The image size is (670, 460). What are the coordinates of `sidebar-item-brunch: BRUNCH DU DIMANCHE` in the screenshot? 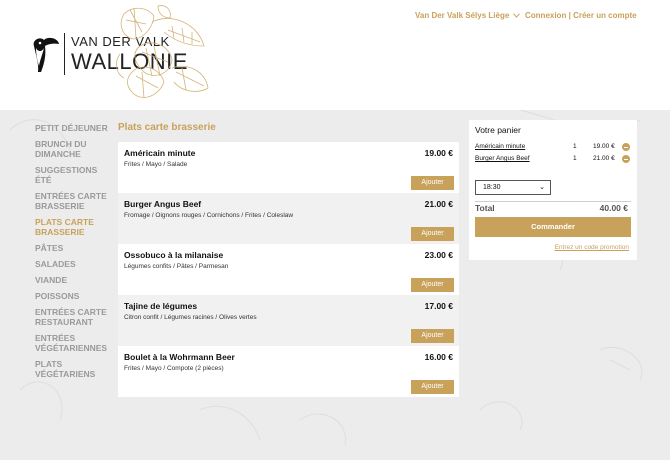 It's located at (75, 149).